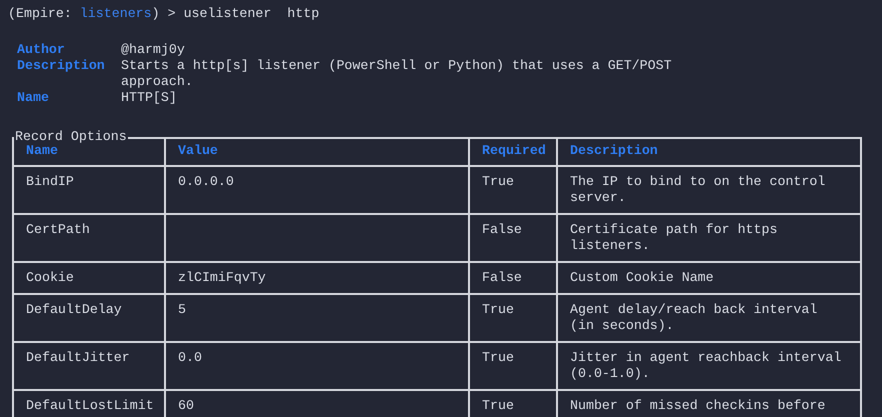  I want to click on prompt-text: ) >, so click(164, 14).